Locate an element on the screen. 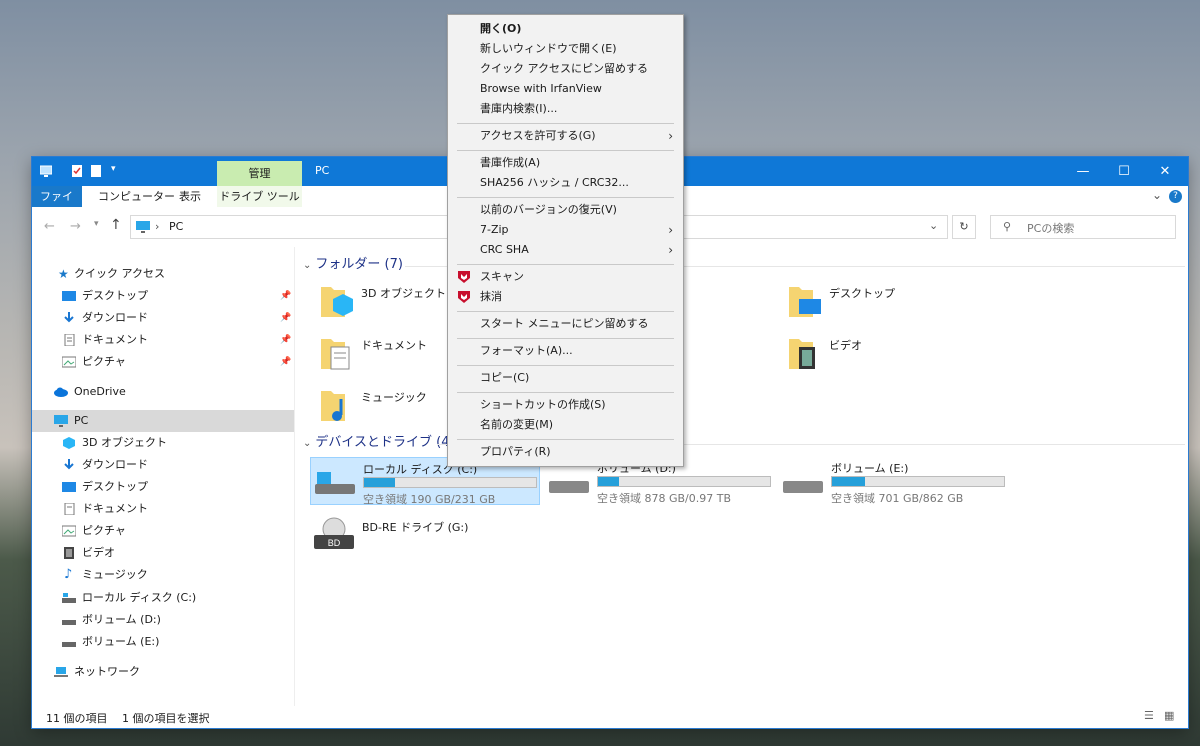 The image size is (1200, 746). search-input: ⚲ PCの検索 is located at coordinates (1083, 227).